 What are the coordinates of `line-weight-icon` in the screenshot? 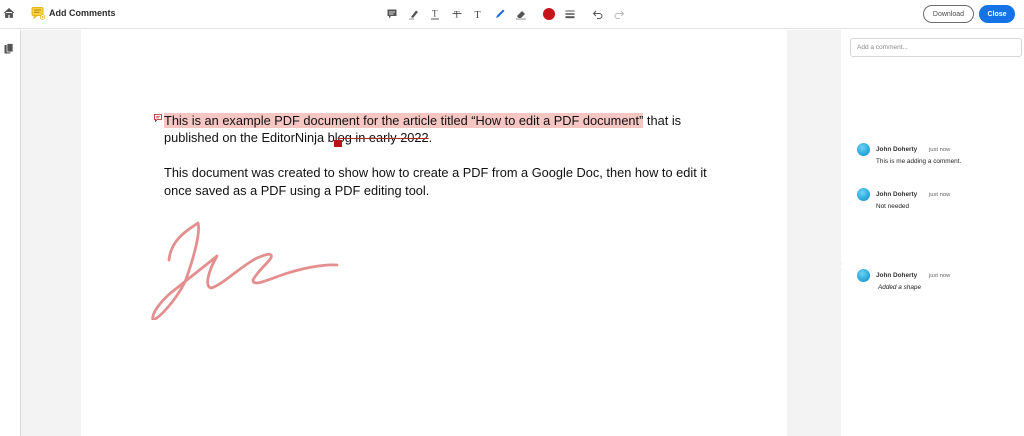 It's located at (570, 14).